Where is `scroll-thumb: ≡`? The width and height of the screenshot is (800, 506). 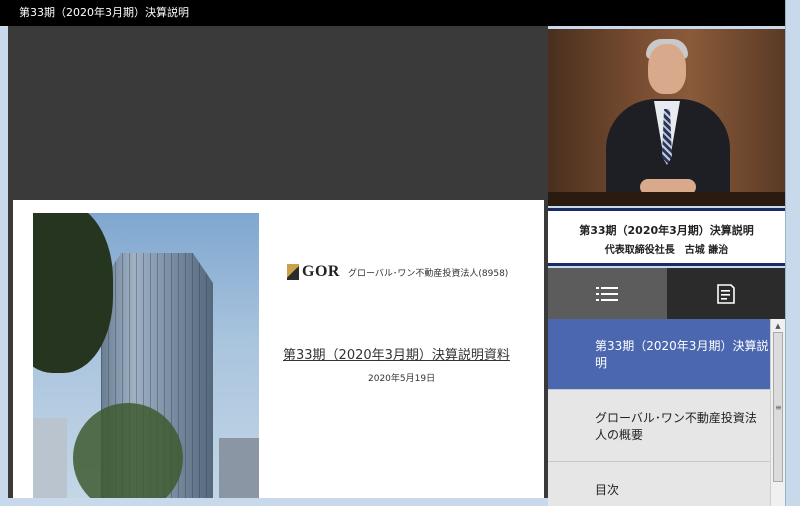
scroll-thumb: ≡ is located at coordinates (778, 407).